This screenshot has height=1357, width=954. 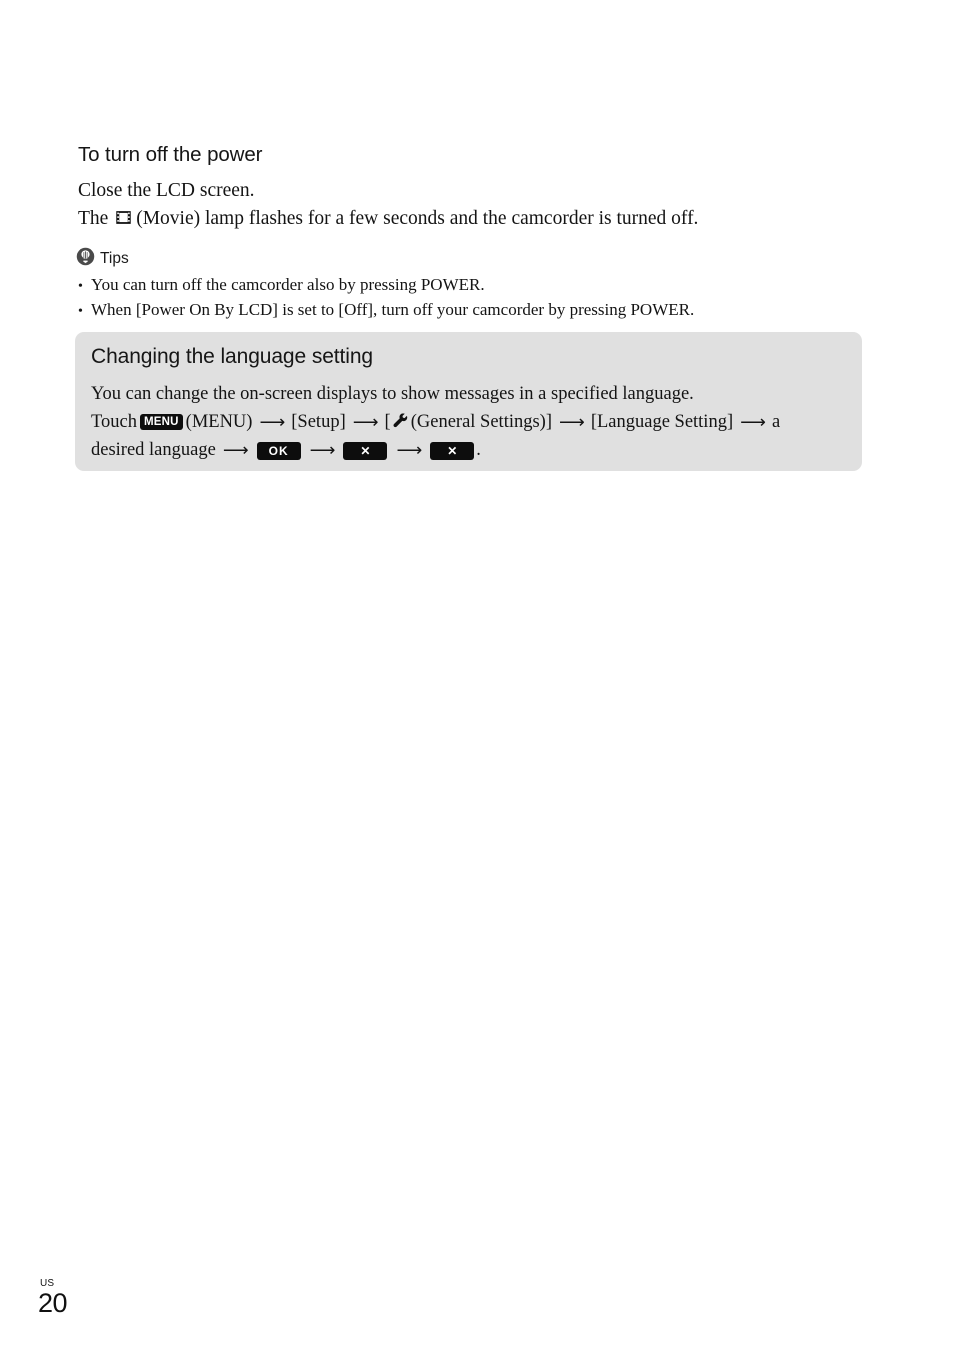 What do you see at coordinates (53, 1303) in the screenshot?
I see `footer-page-number: 20` at bounding box center [53, 1303].